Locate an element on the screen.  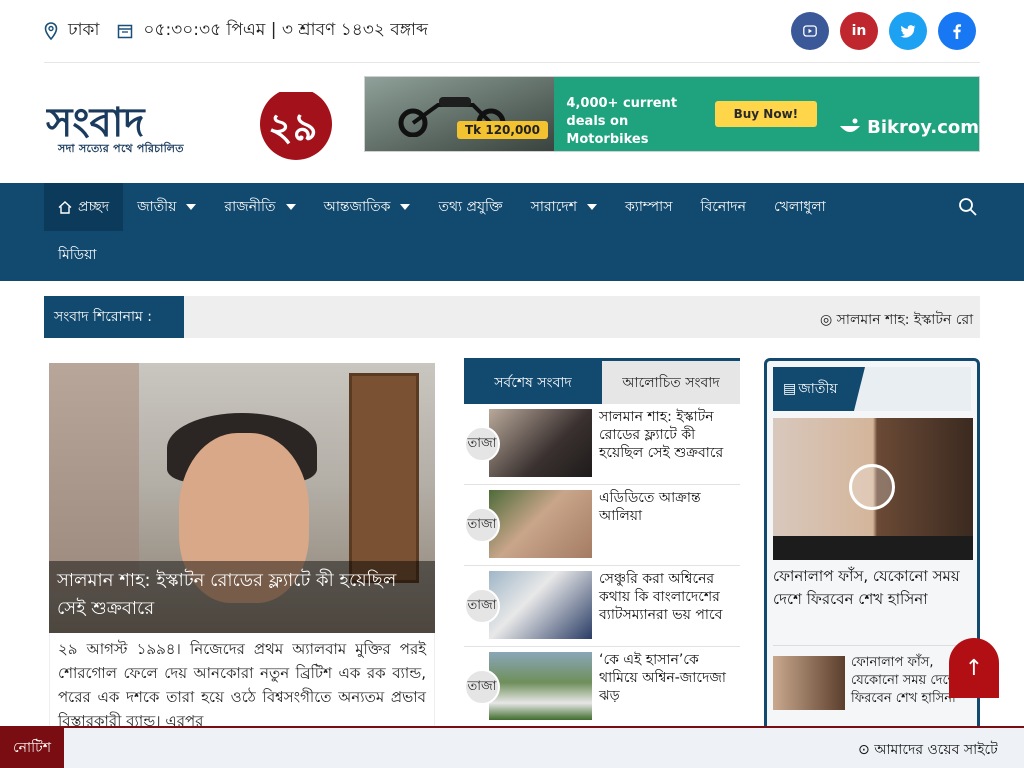
nav-item-campus: ক্যাম্পাস is located at coordinates (648, 207).